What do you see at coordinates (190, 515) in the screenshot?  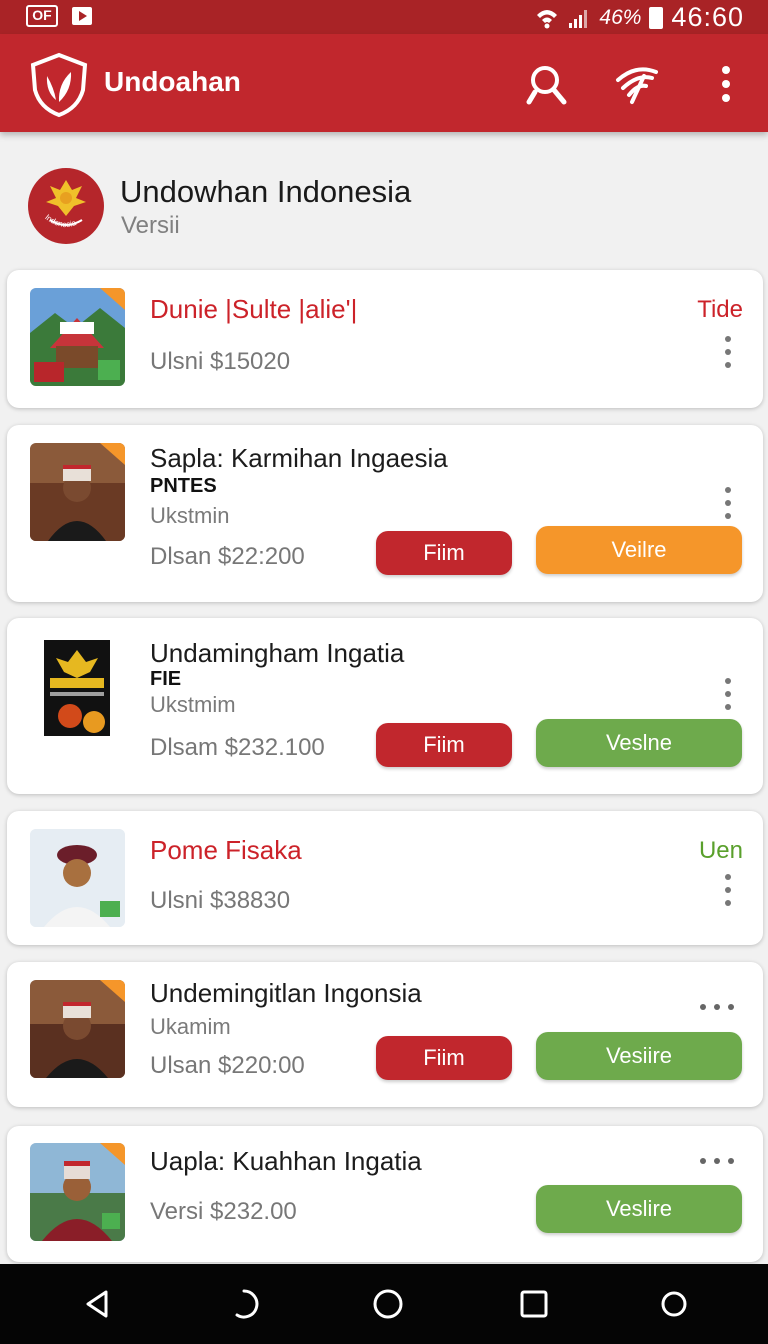 I see `item-subtitle: Ukstmin` at bounding box center [190, 515].